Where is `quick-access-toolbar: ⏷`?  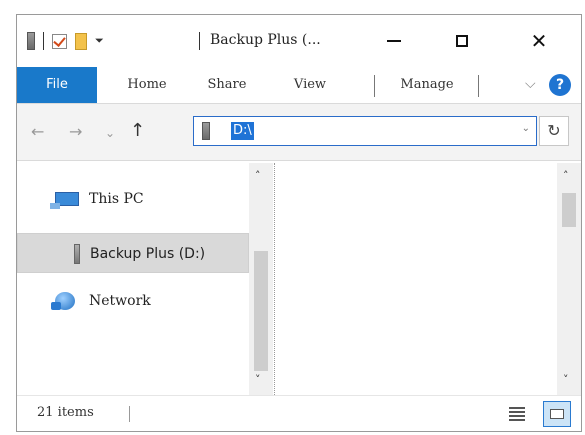
quick-access-toolbar: ⏷ is located at coordinates (69, 41).